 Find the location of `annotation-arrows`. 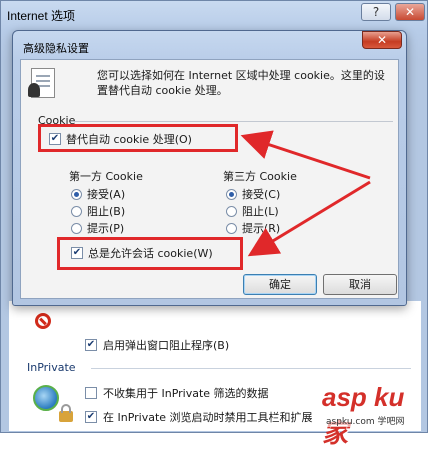

annotation-arrows is located at coordinates (305, 193).